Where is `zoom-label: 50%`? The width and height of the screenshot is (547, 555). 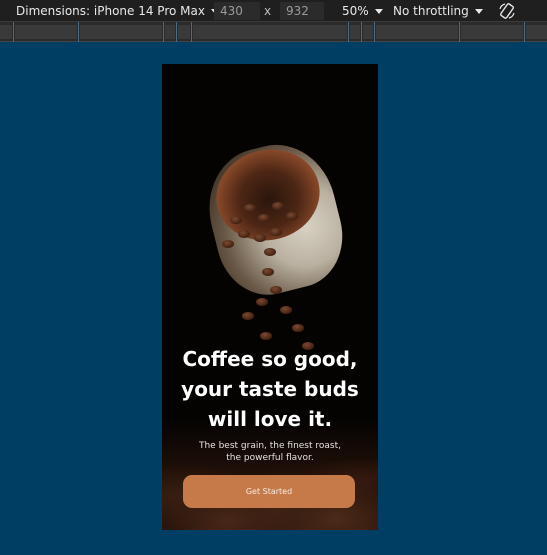 zoom-label: 50% is located at coordinates (355, 11).